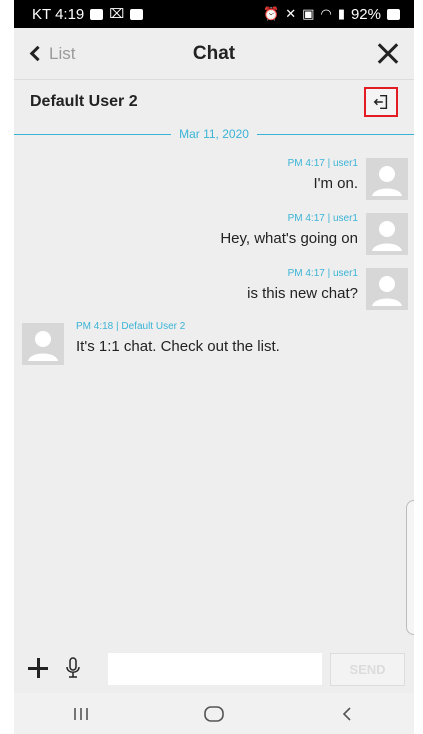  I want to click on nfc-icon: ▣, so click(308, 14).